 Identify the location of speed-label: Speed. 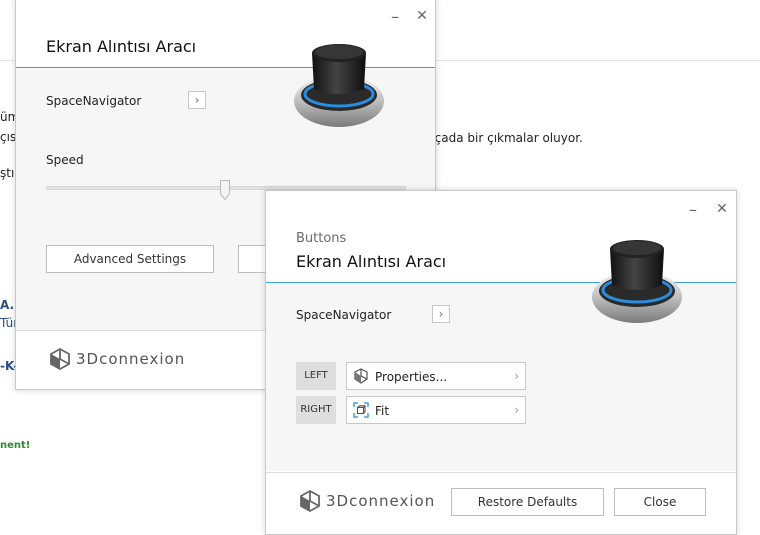
(65, 160).